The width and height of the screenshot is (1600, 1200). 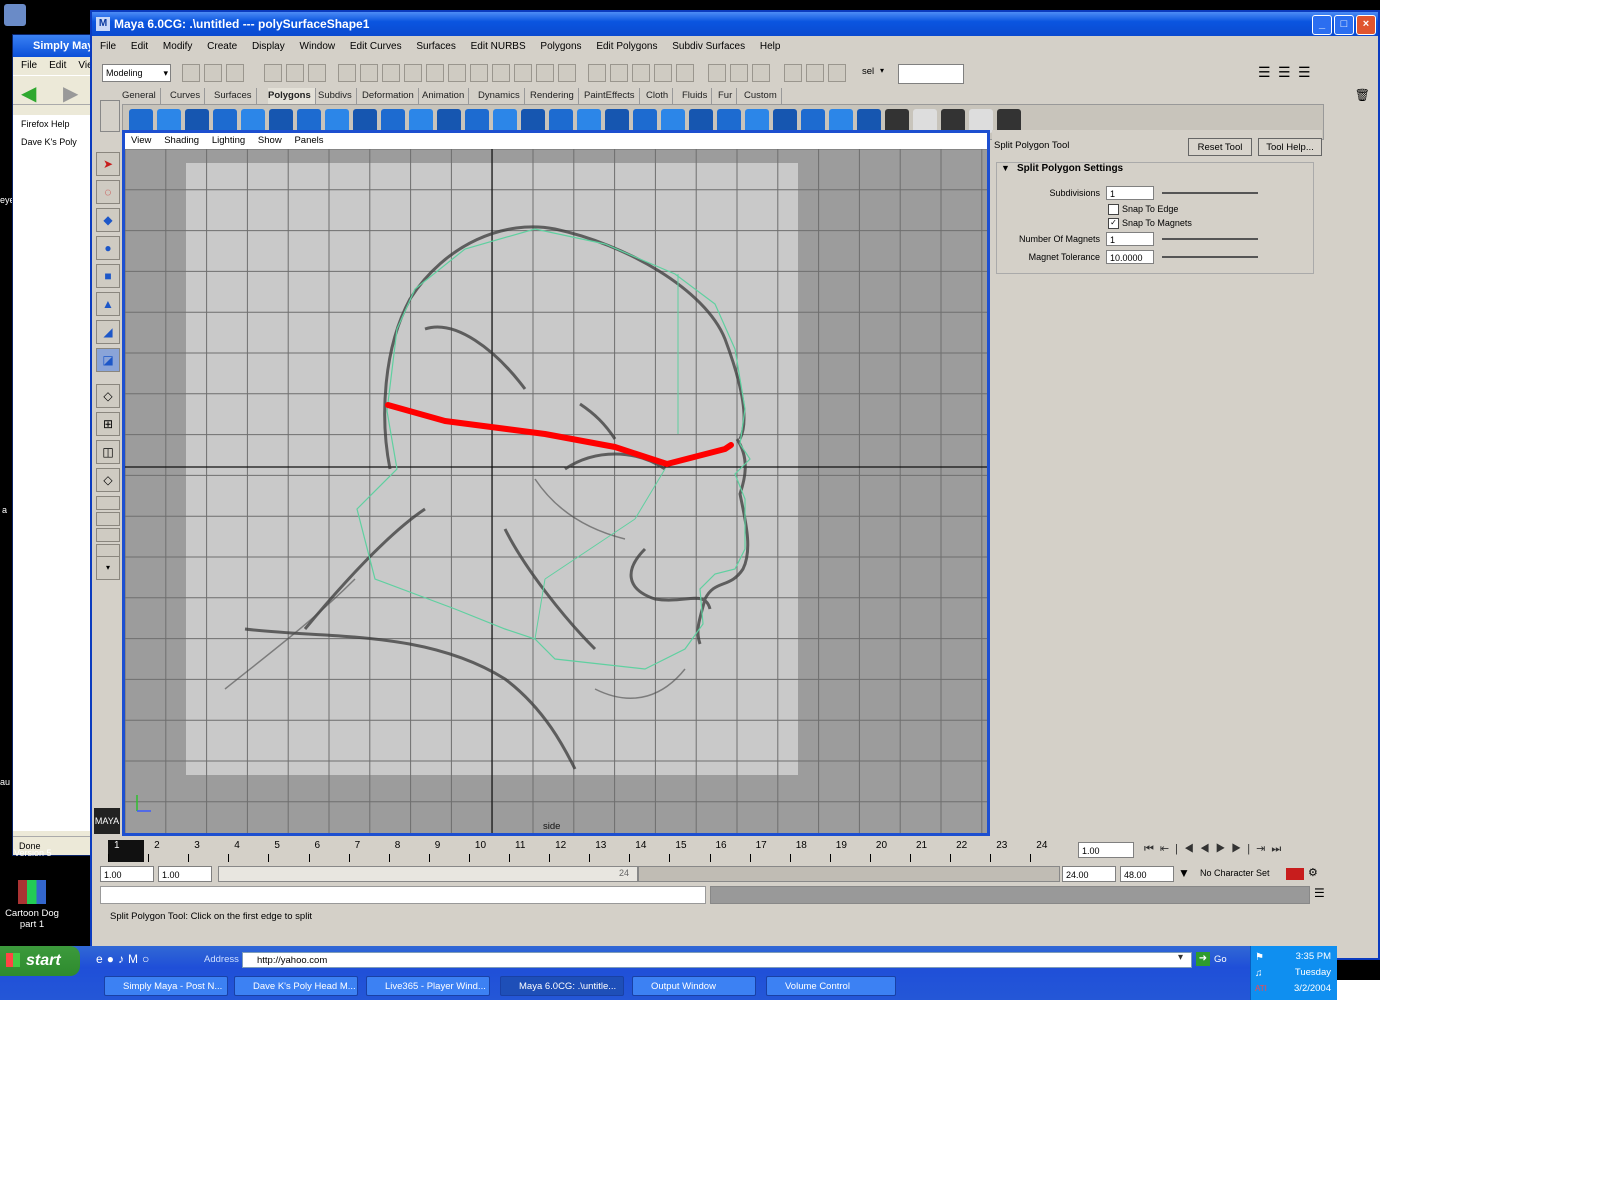 I want to click on magnet-tolerance-slider, so click(x=1210, y=257).